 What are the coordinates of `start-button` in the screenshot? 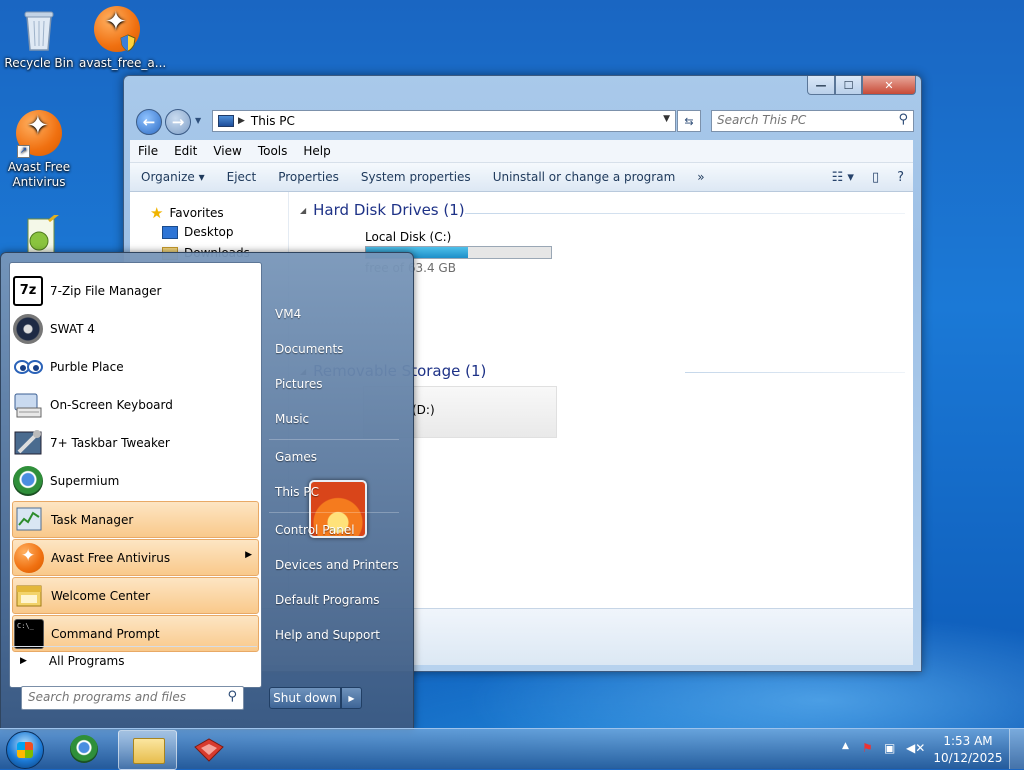 It's located at (25, 750).